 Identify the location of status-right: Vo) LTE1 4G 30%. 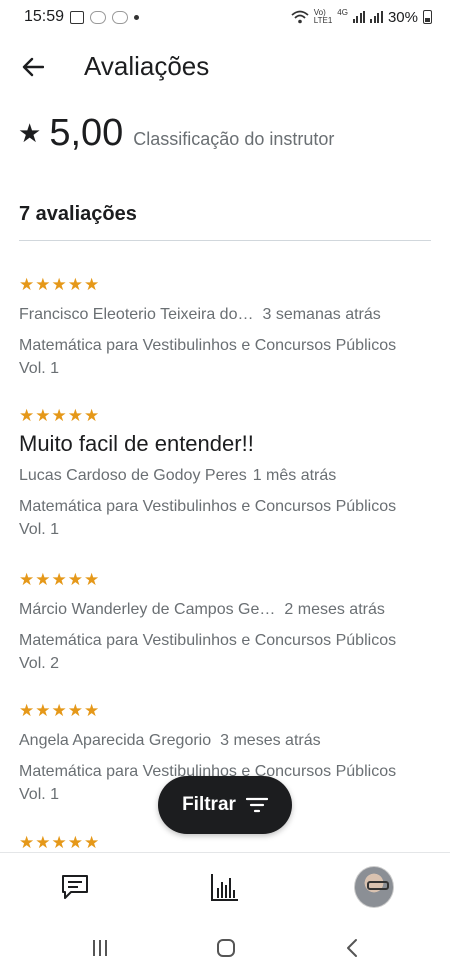
(361, 16).